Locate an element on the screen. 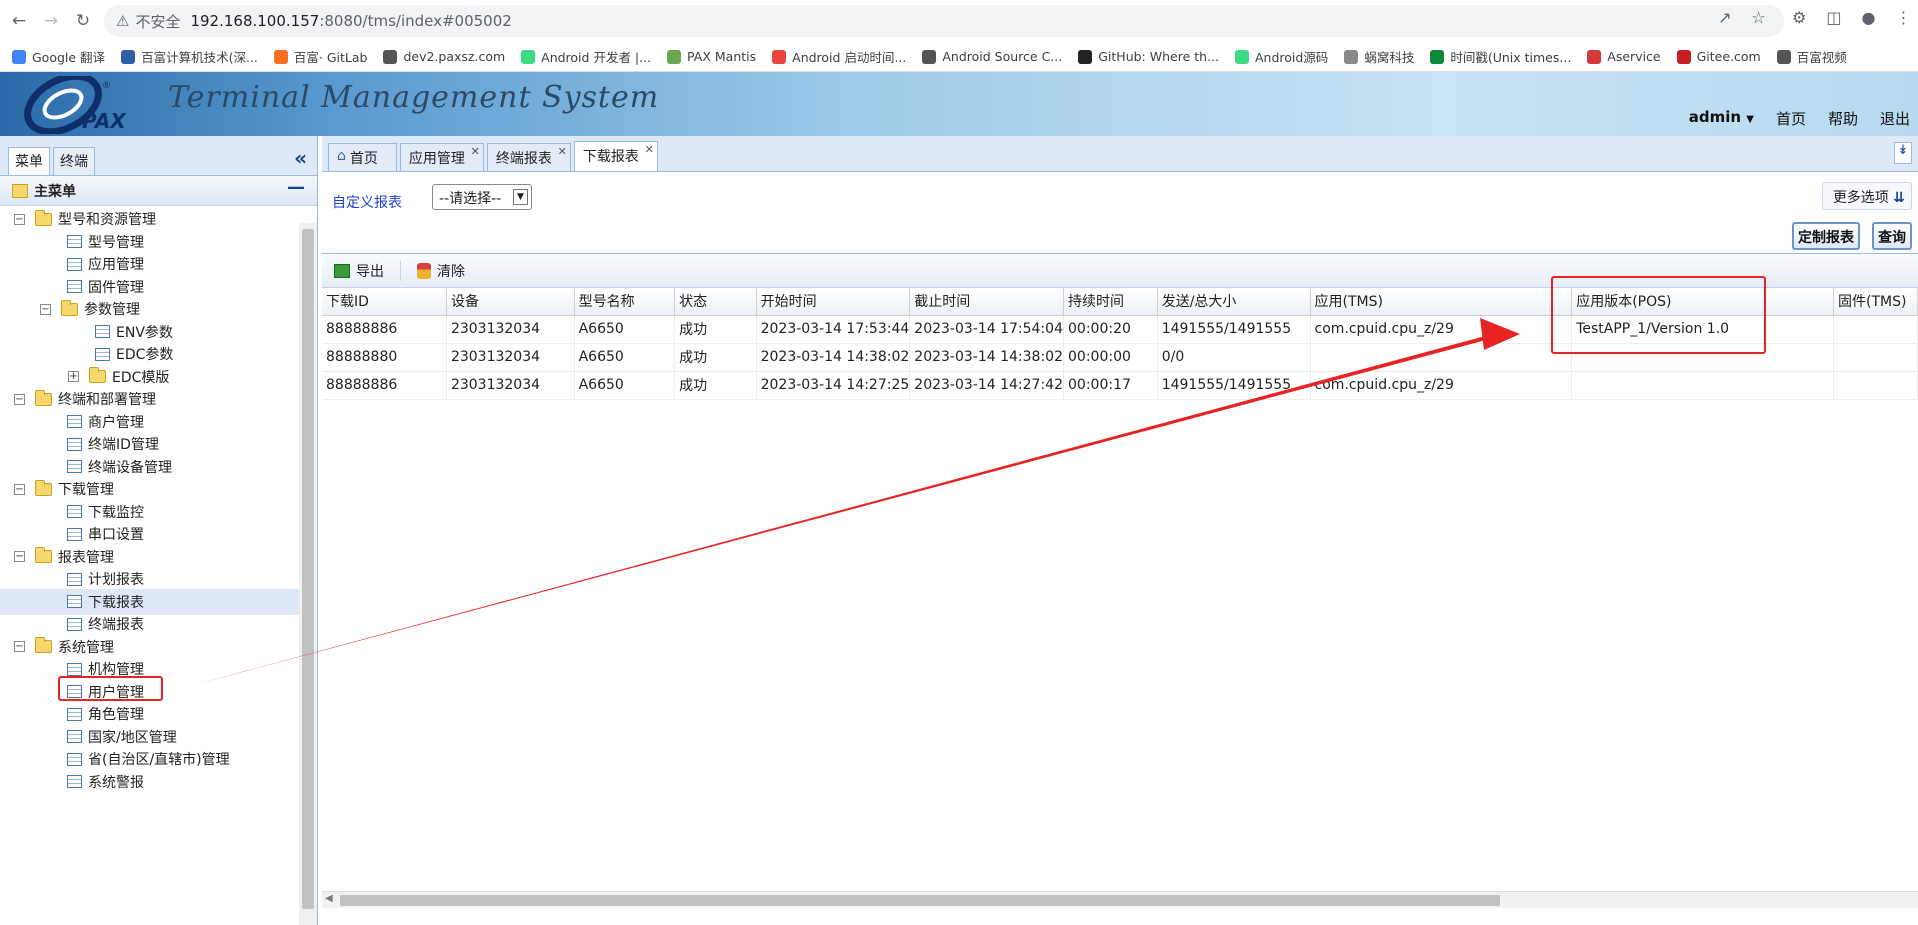 This screenshot has height=925, width=1918. profile-icon: ● is located at coordinates (1868, 17).